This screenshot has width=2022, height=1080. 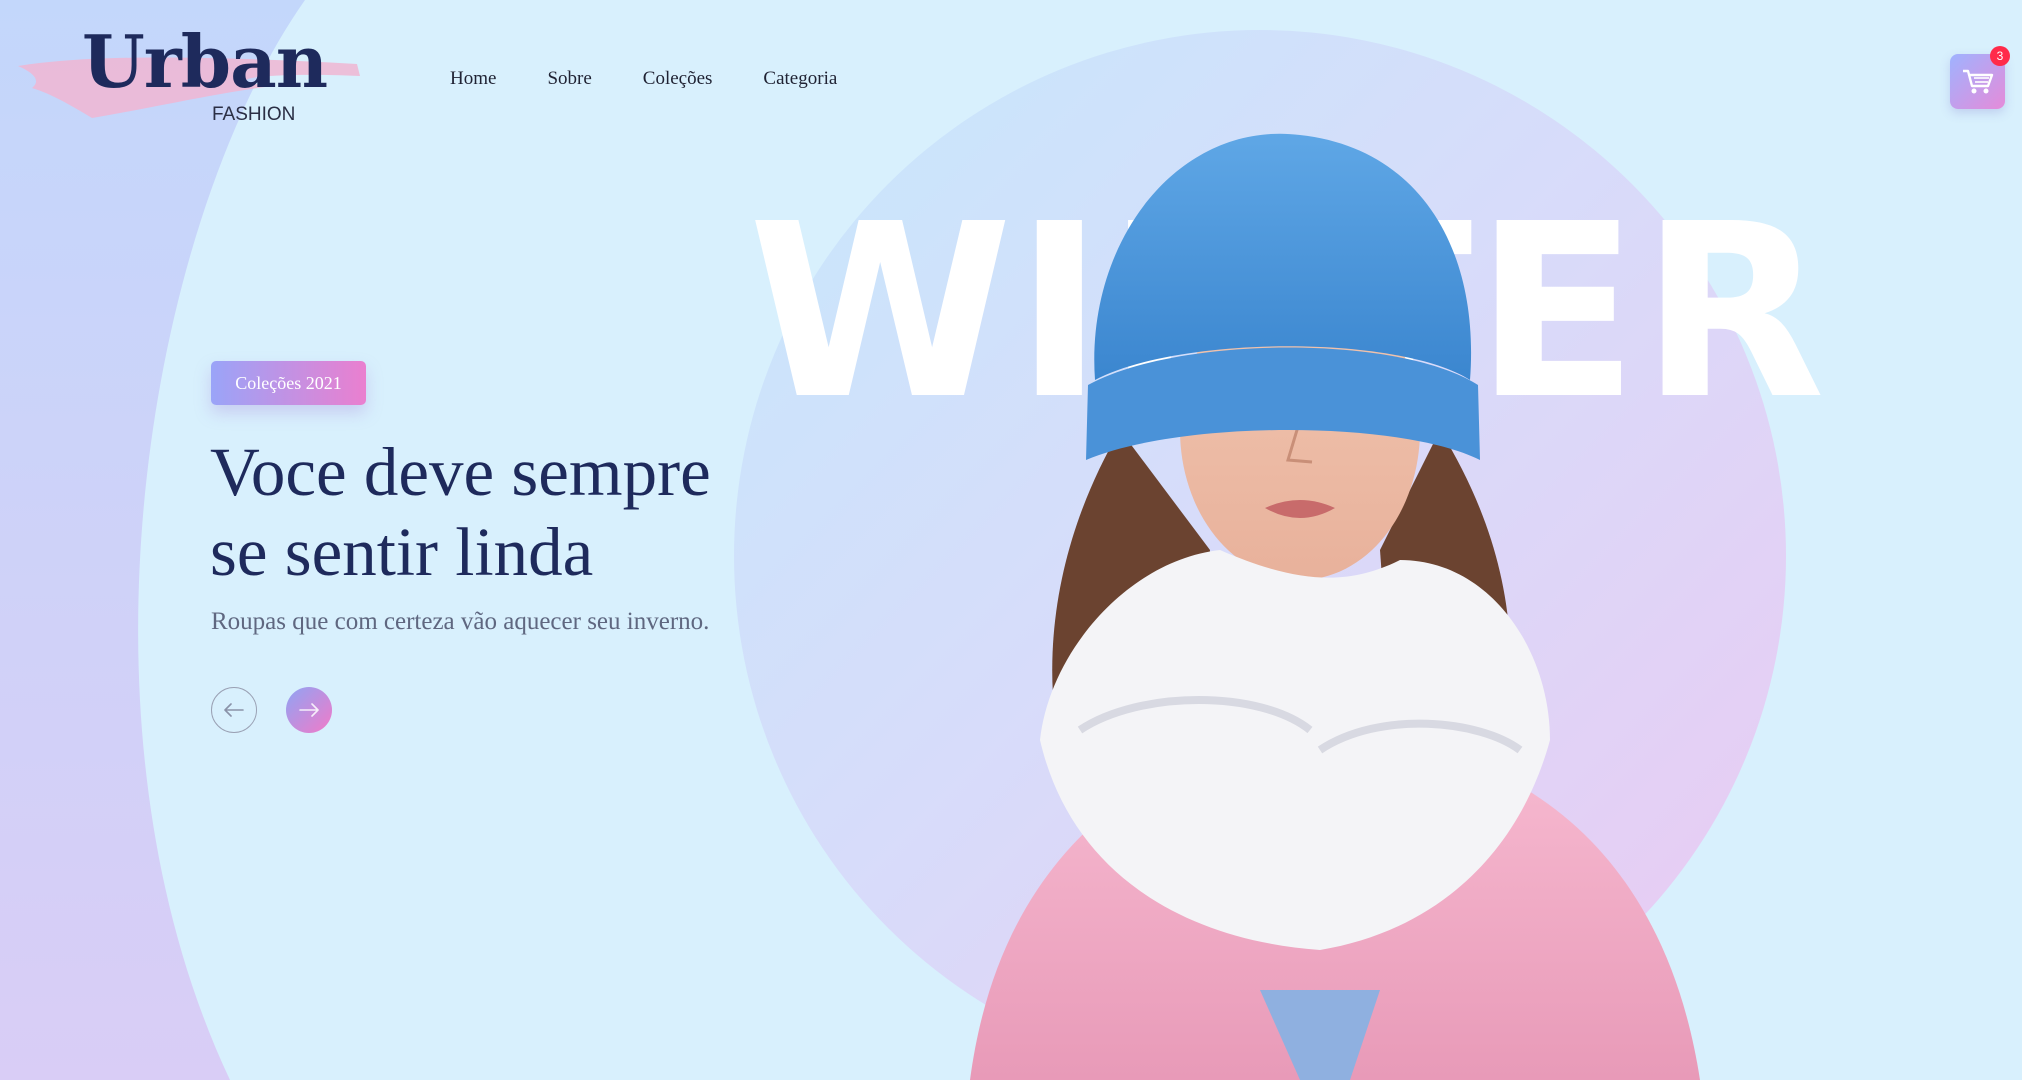 What do you see at coordinates (473, 79) in the screenshot?
I see `nav-home: Home` at bounding box center [473, 79].